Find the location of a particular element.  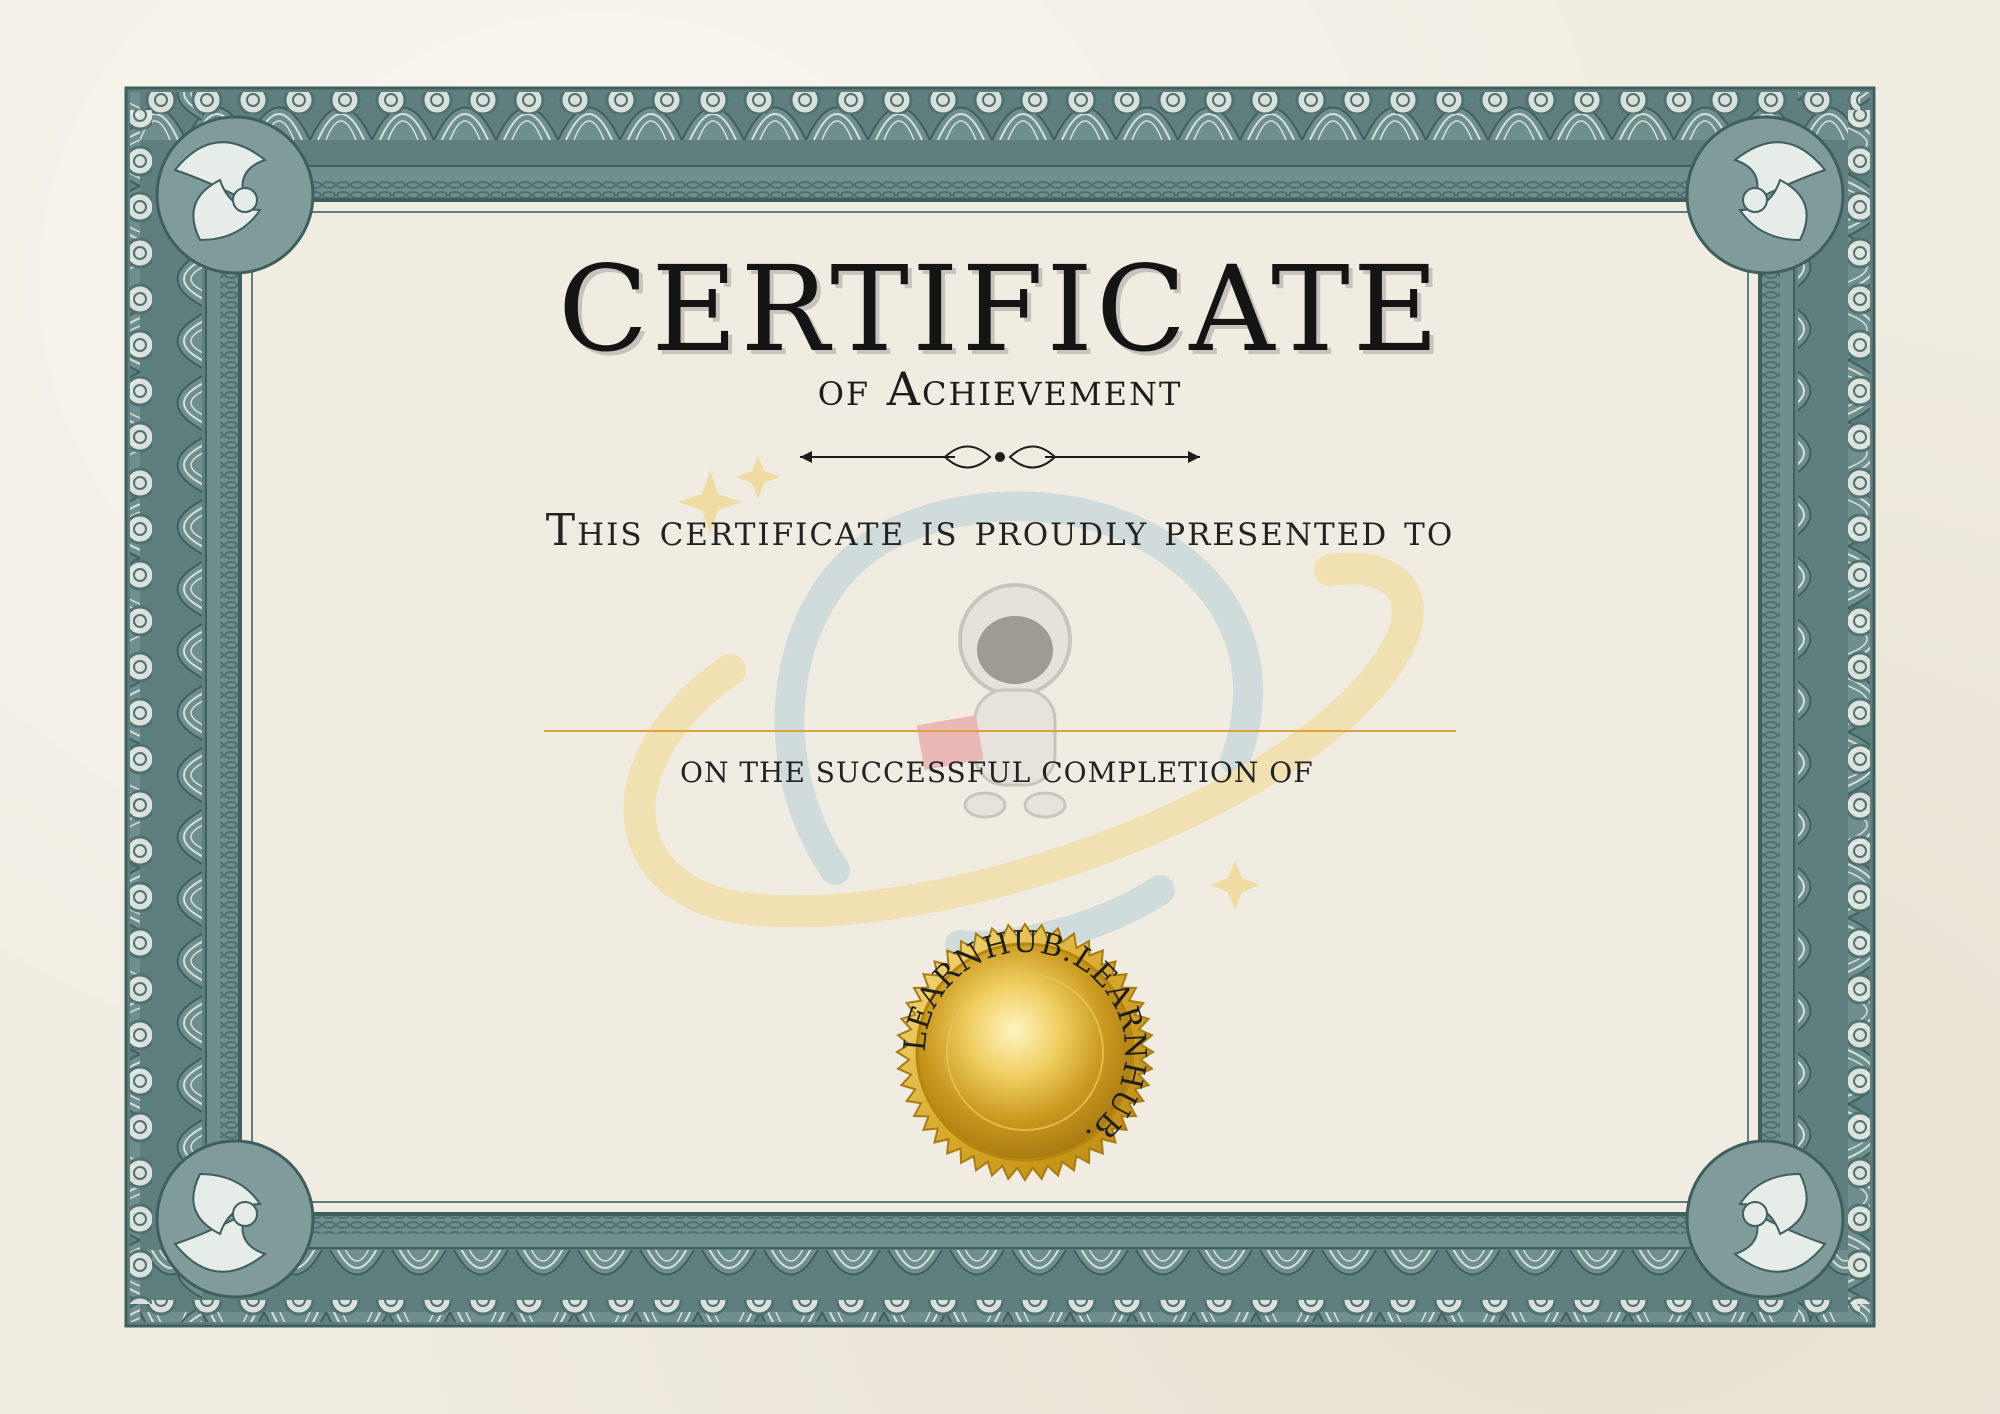

certificate-title: CERTIFICATE is located at coordinates (1000, 309).